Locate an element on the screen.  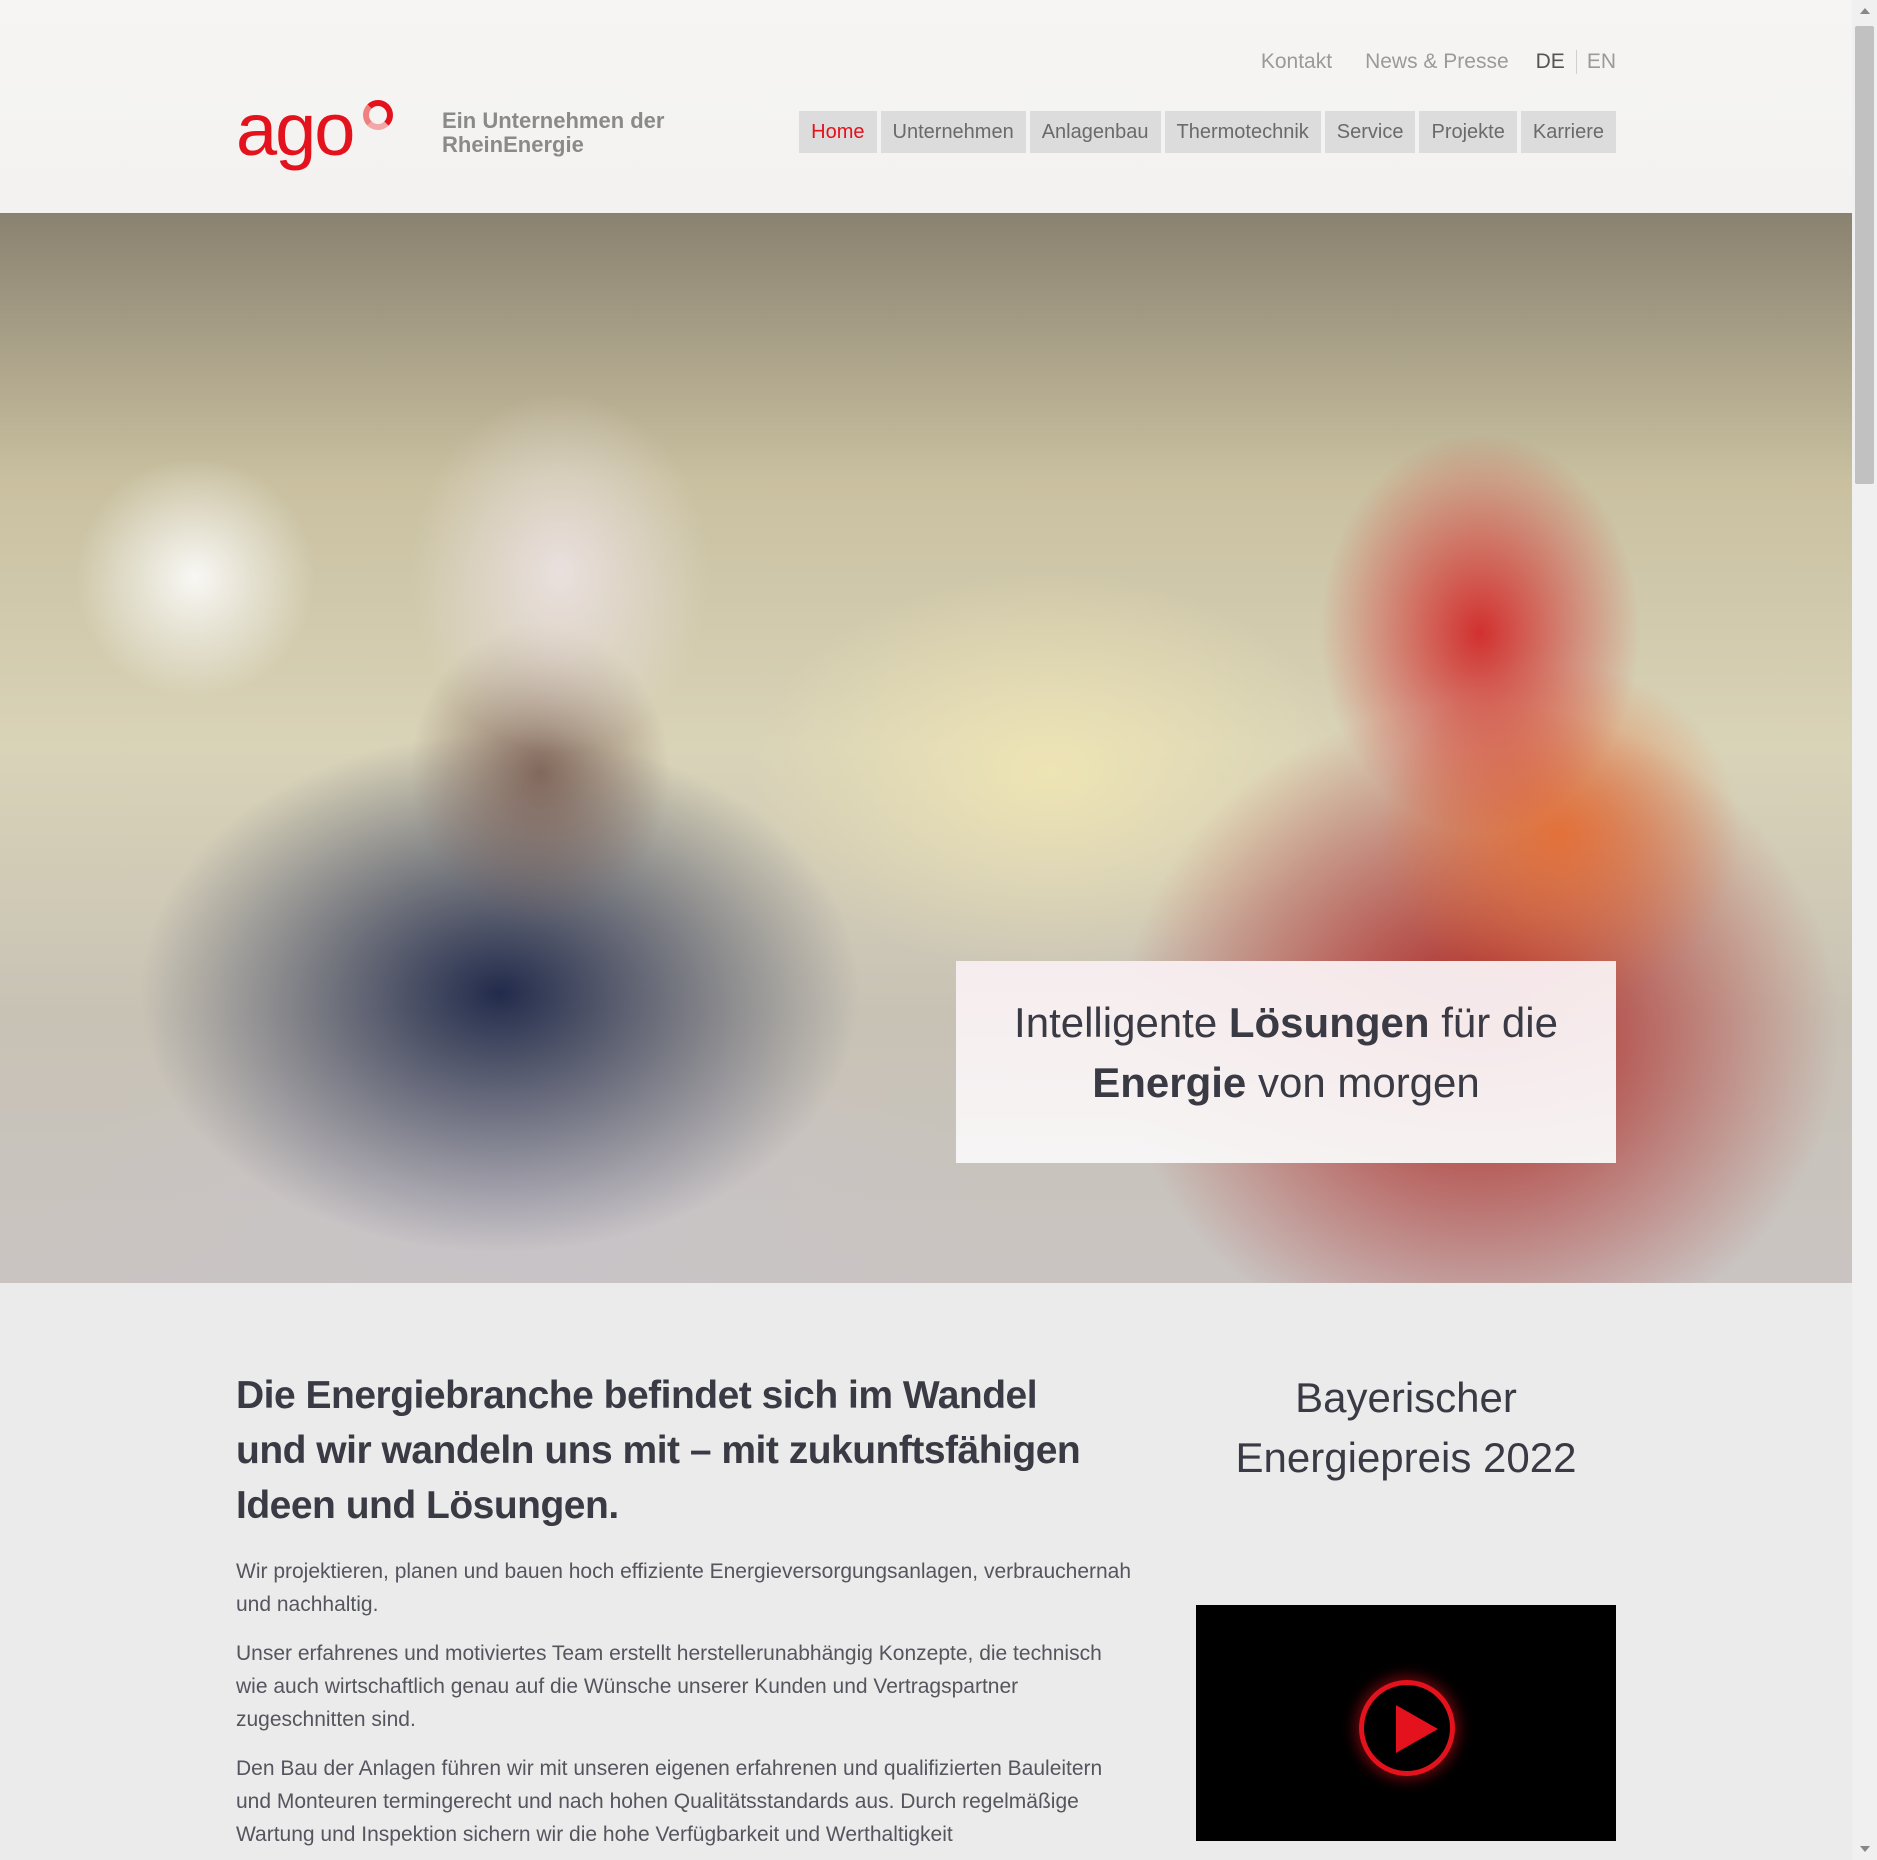
play-button is located at coordinates (1407, 1728).